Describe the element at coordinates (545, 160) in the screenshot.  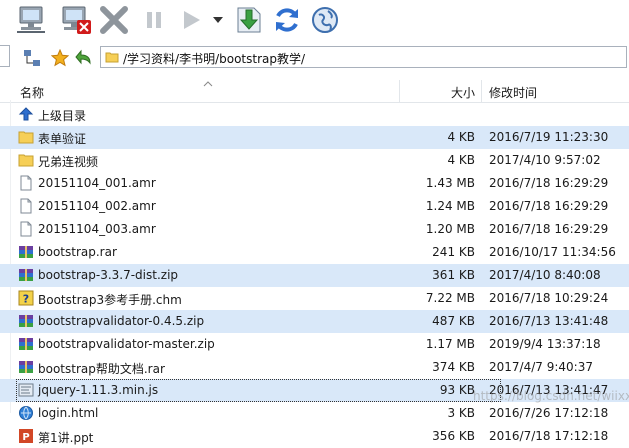
I see `file-modified: 2017/4/10 9:57:02` at that location.